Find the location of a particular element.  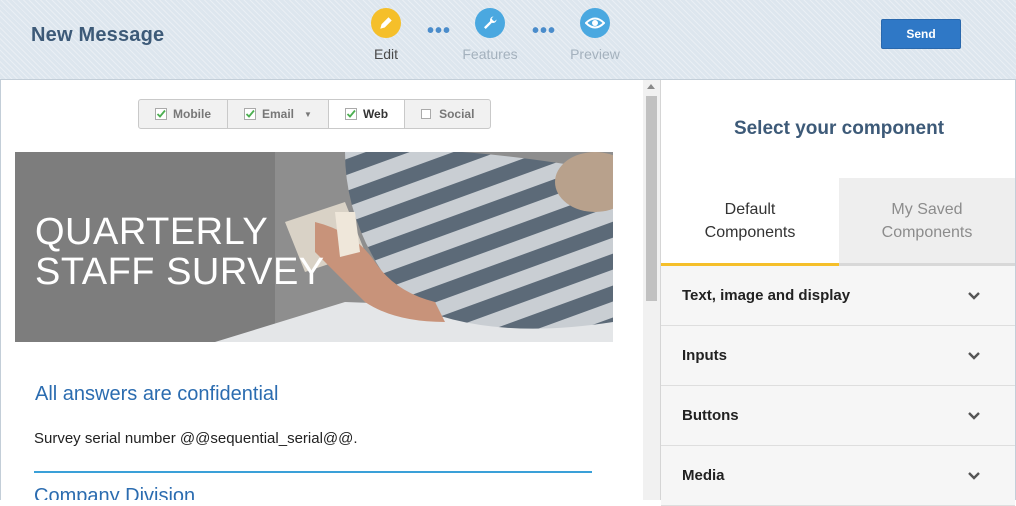

accordion-label: Inputs is located at coordinates (704, 355).